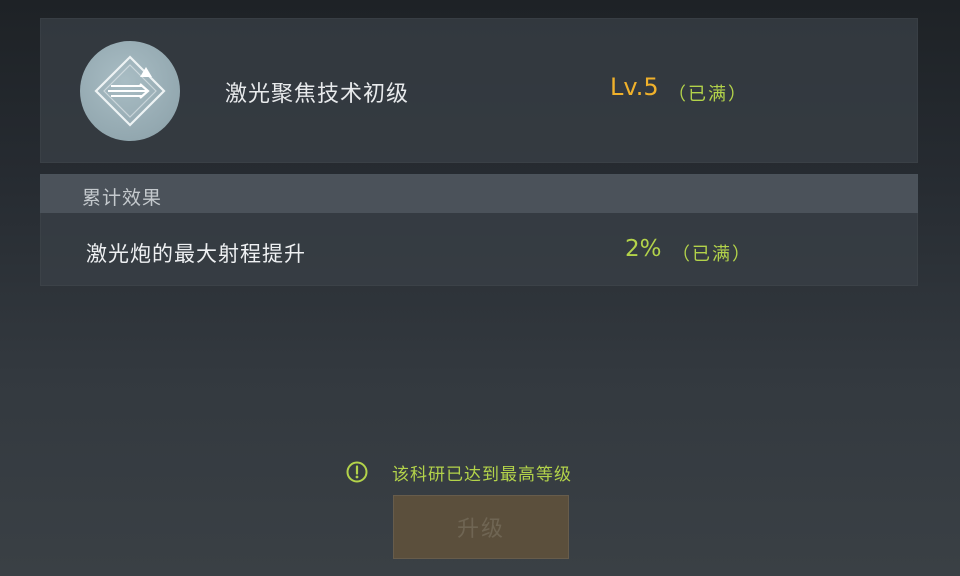  What do you see at coordinates (317, 94) in the screenshot?
I see `tech-name: 激光聚焦技术初级` at bounding box center [317, 94].